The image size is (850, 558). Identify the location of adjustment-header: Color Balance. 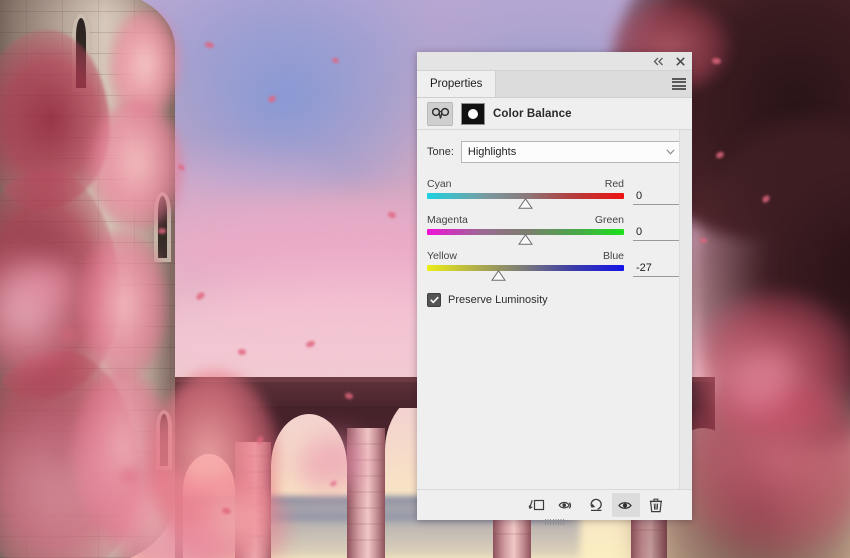
(554, 114).